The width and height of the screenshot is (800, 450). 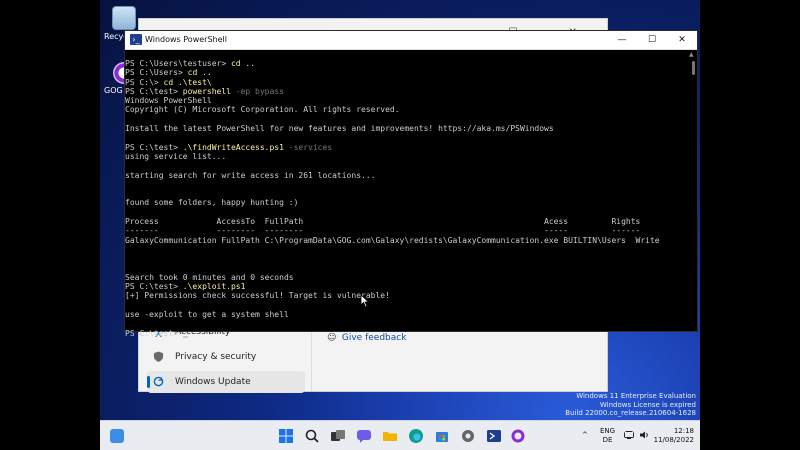 What do you see at coordinates (647, 404) in the screenshot?
I see `watermark-line-2: Windows License is expired` at bounding box center [647, 404].